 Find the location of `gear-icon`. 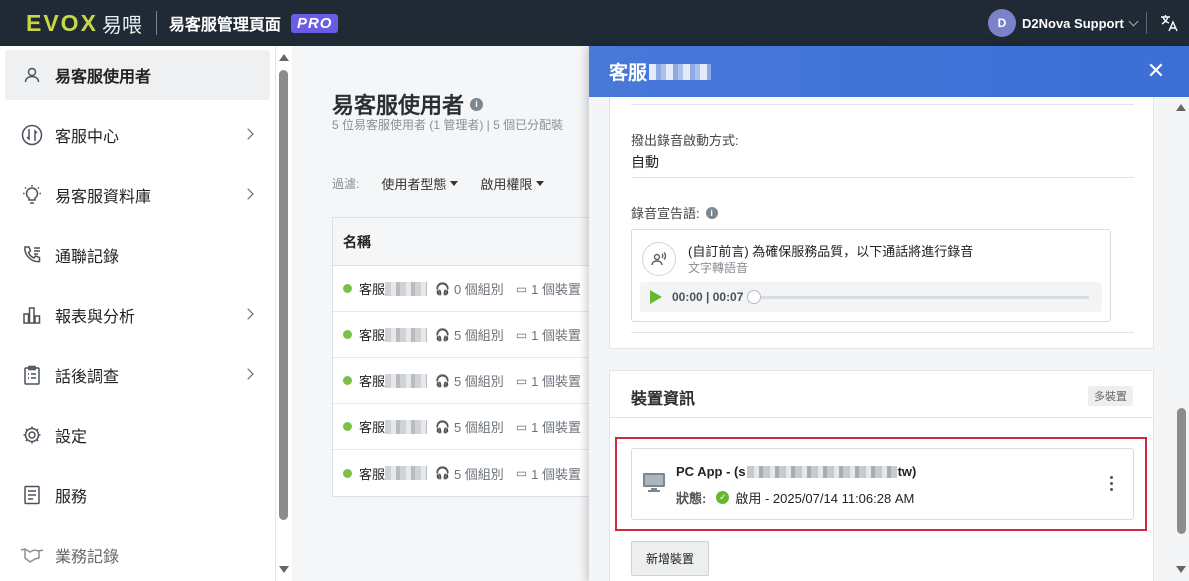

gear-icon is located at coordinates (32, 435).